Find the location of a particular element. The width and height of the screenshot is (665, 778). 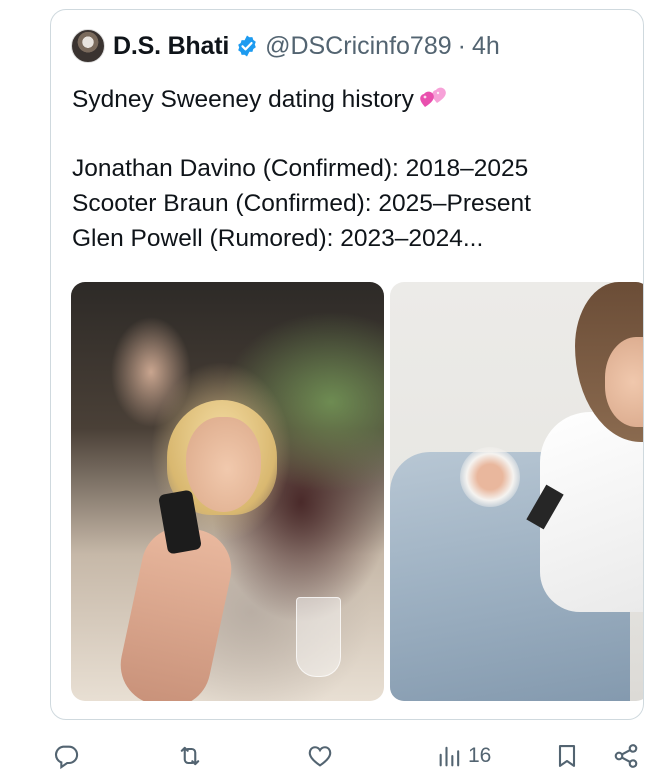

bookmark-button is located at coordinates (567, 756).